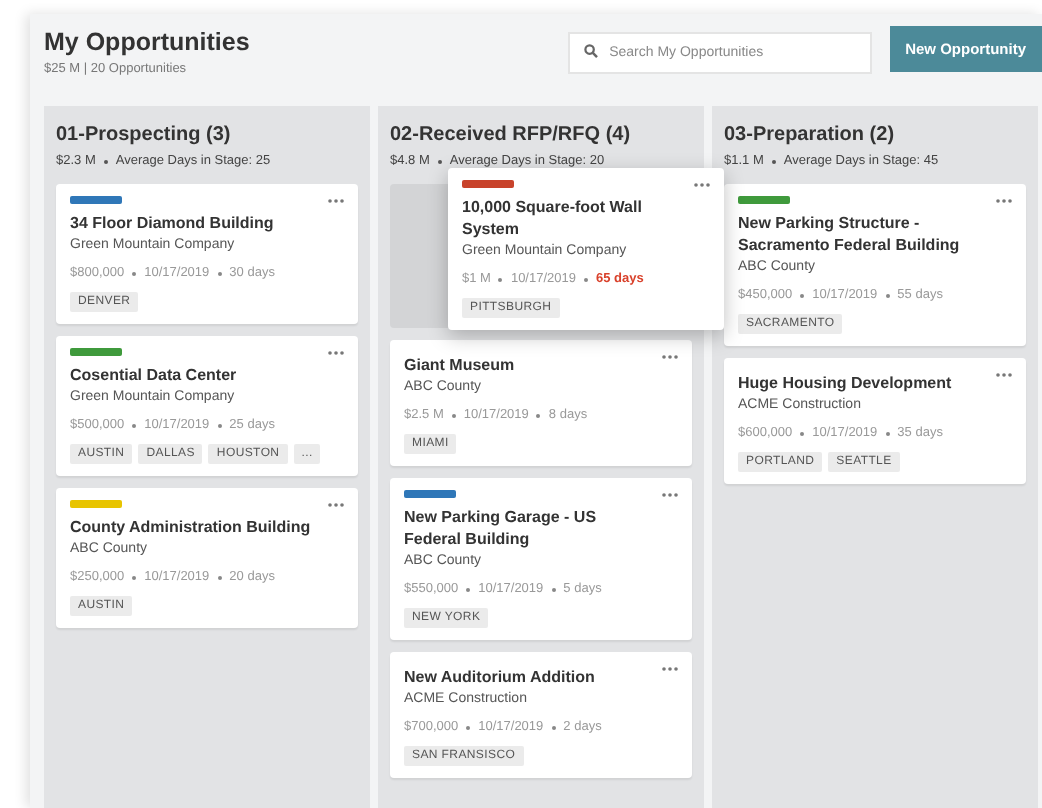 This screenshot has height=808, width=1042. Describe the element at coordinates (810, 135) in the screenshot. I see `stage-title: 03-Preparation (2)` at that location.